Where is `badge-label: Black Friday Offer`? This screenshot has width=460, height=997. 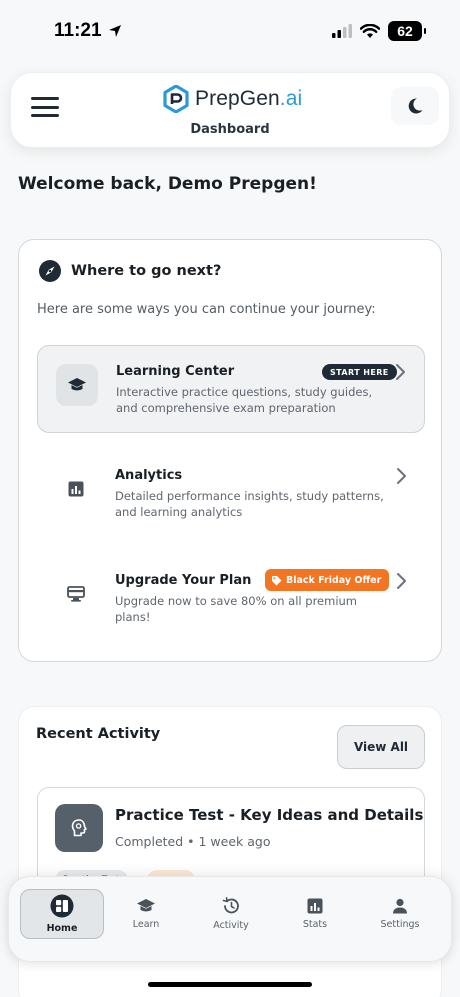 badge-label: Black Friday Offer is located at coordinates (334, 580).